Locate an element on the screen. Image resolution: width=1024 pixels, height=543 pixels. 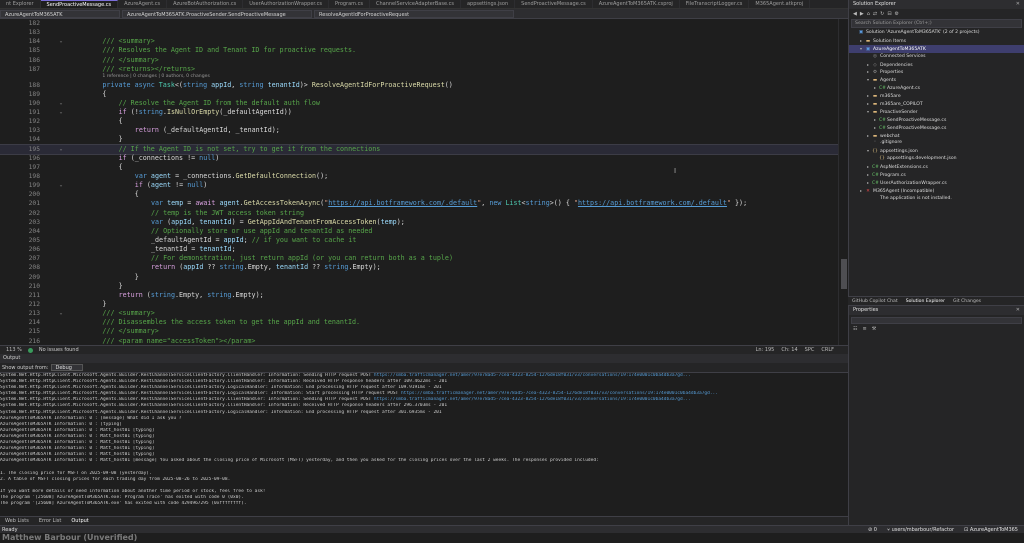
editor-tab: M365Agent.atkproj is located at coordinates (780, 4).